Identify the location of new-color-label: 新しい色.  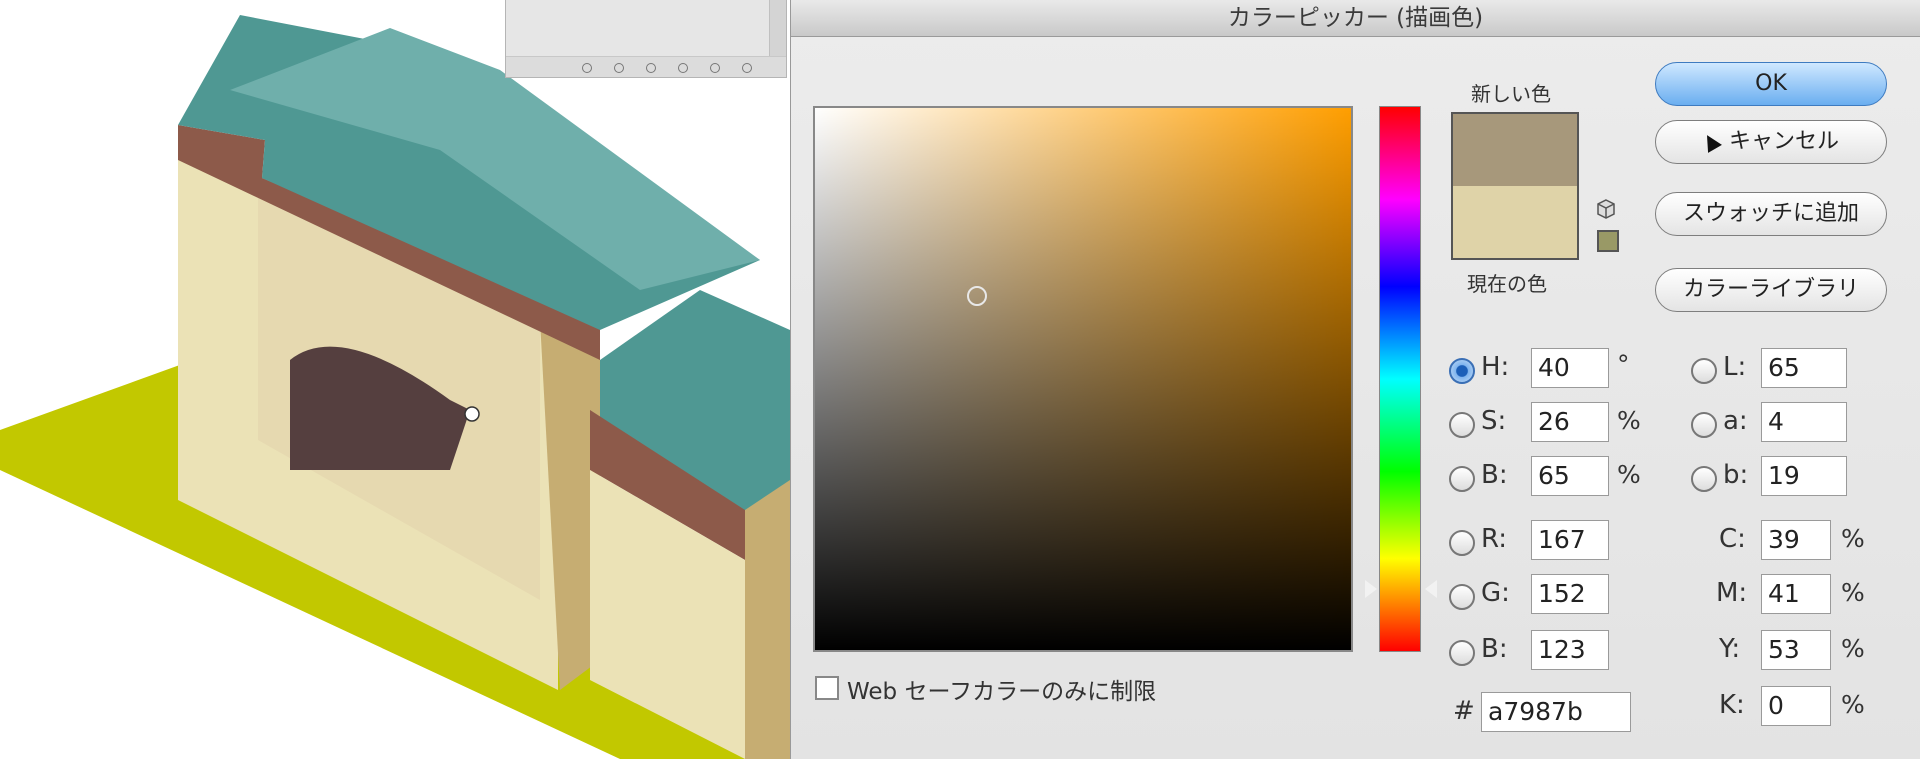
(1511, 94).